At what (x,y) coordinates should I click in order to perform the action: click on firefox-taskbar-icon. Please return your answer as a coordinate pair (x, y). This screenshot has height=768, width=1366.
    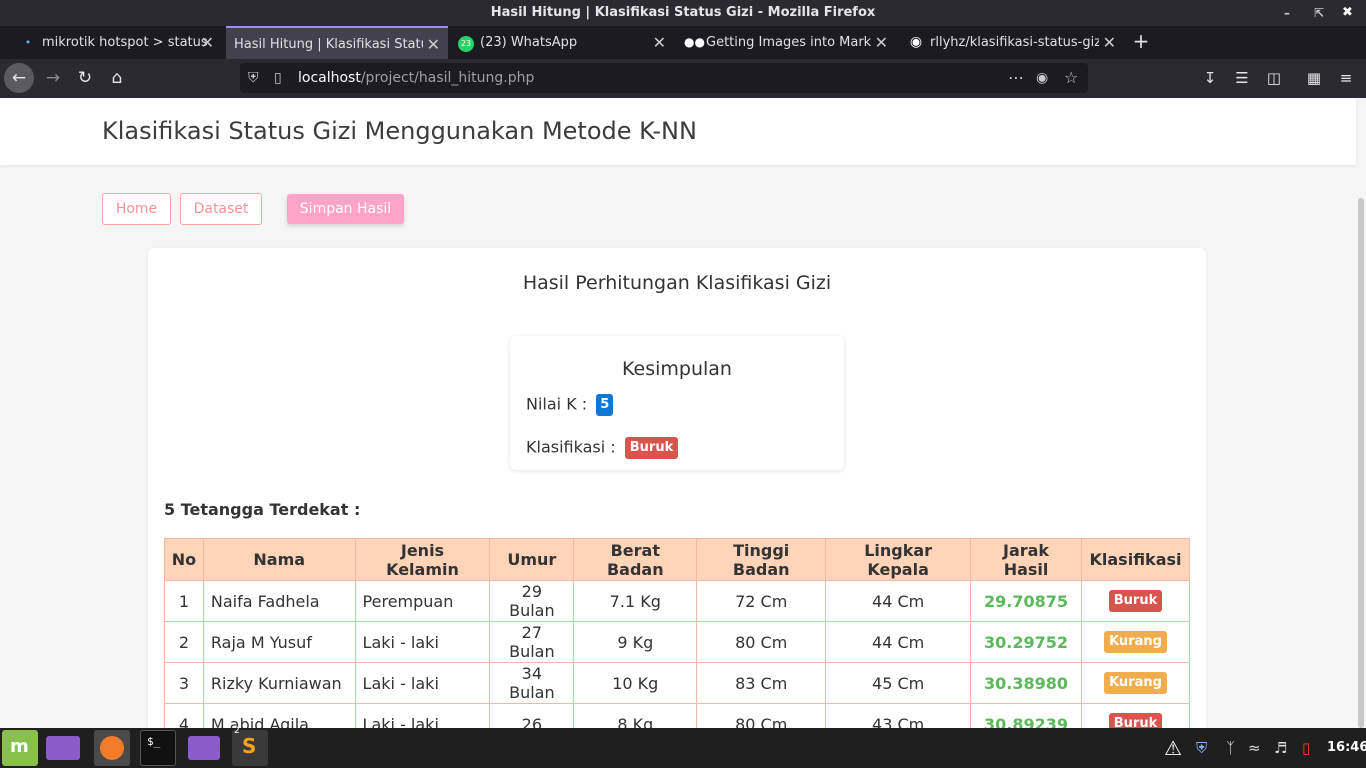
    Looking at the image, I should click on (112, 748).